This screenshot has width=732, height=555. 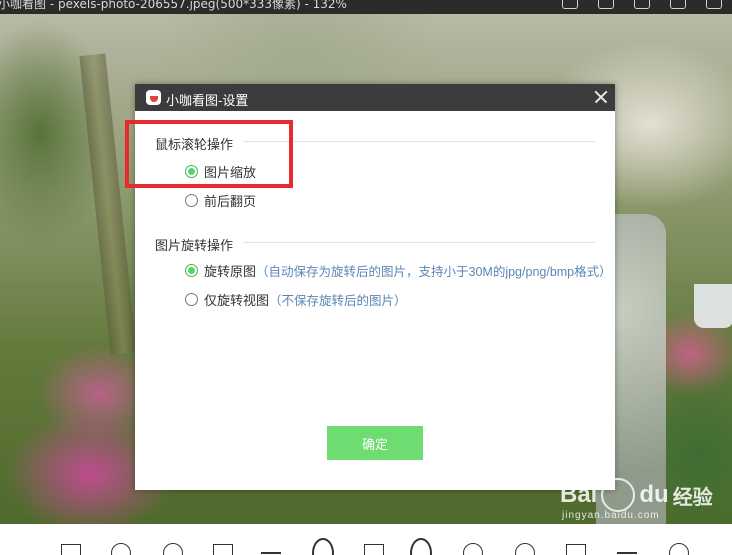 I want to click on watermark-jingyan: 经验, so click(x=692, y=497).